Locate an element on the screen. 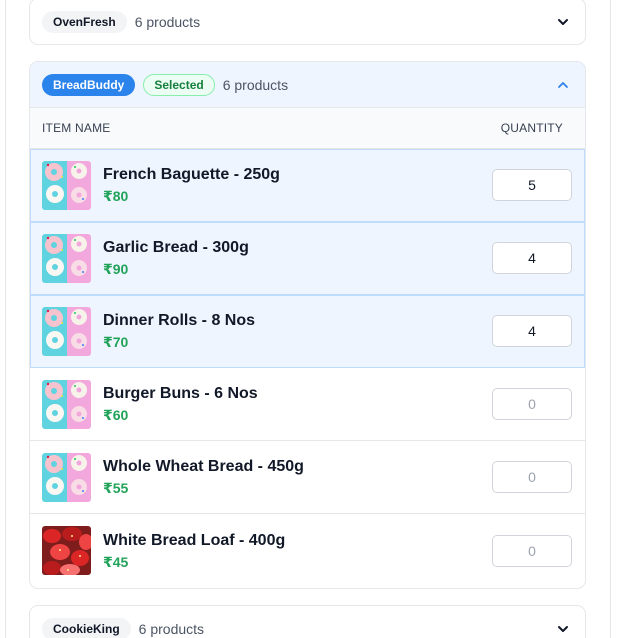 This screenshot has width=632, height=638. chevron-up-icon is located at coordinates (563, 85).